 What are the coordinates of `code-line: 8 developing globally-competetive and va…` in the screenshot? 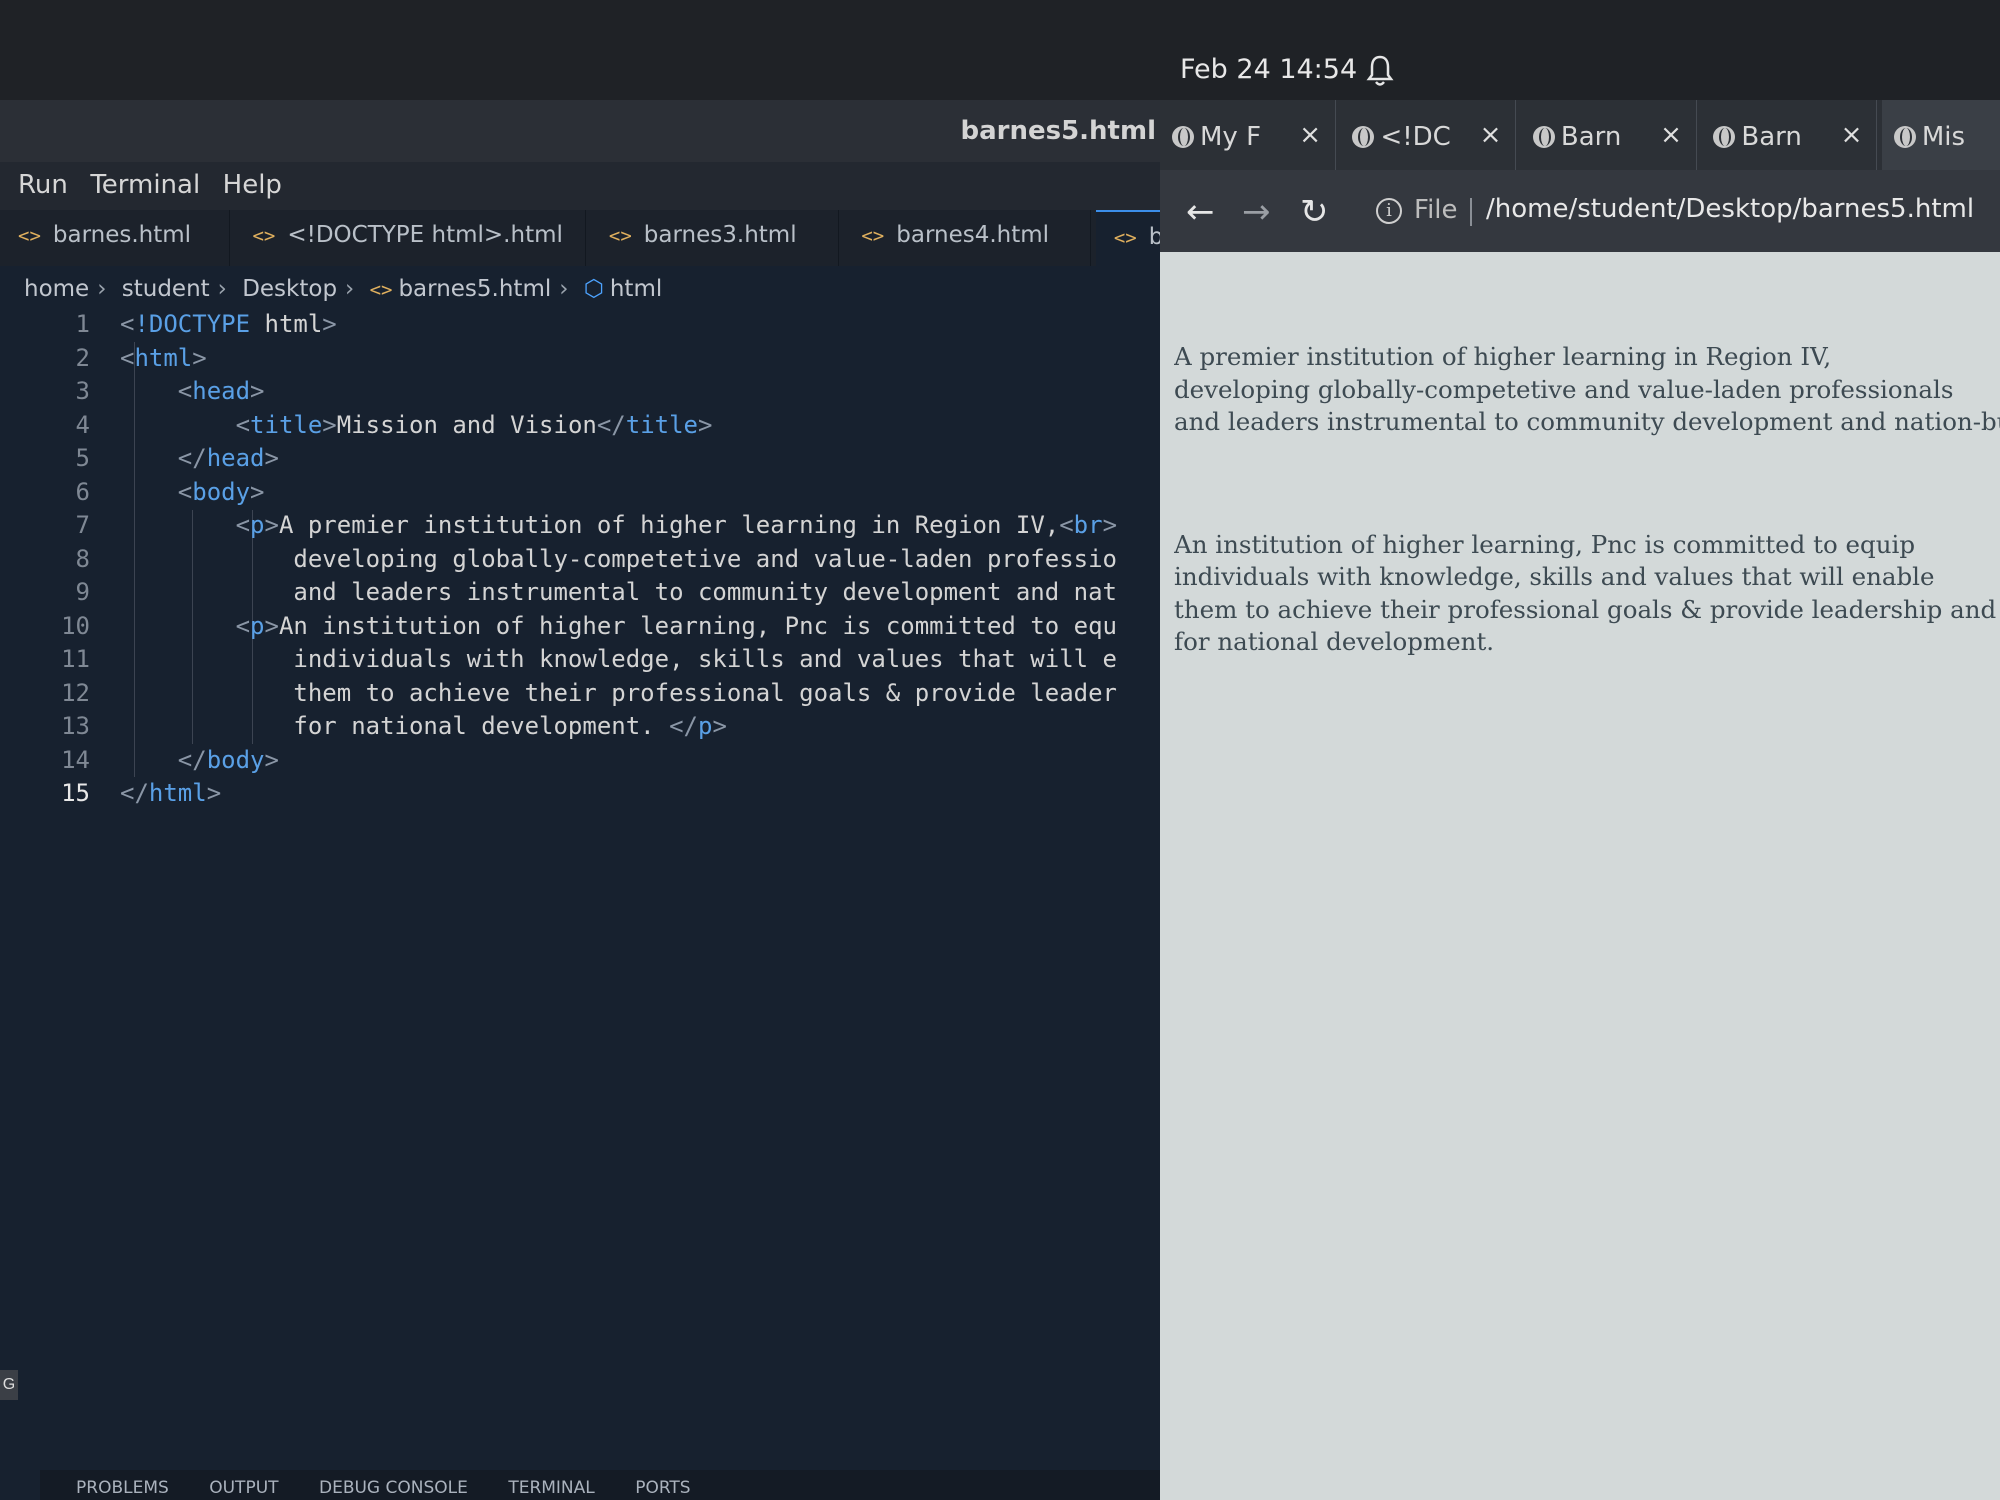 It's located at (580, 560).